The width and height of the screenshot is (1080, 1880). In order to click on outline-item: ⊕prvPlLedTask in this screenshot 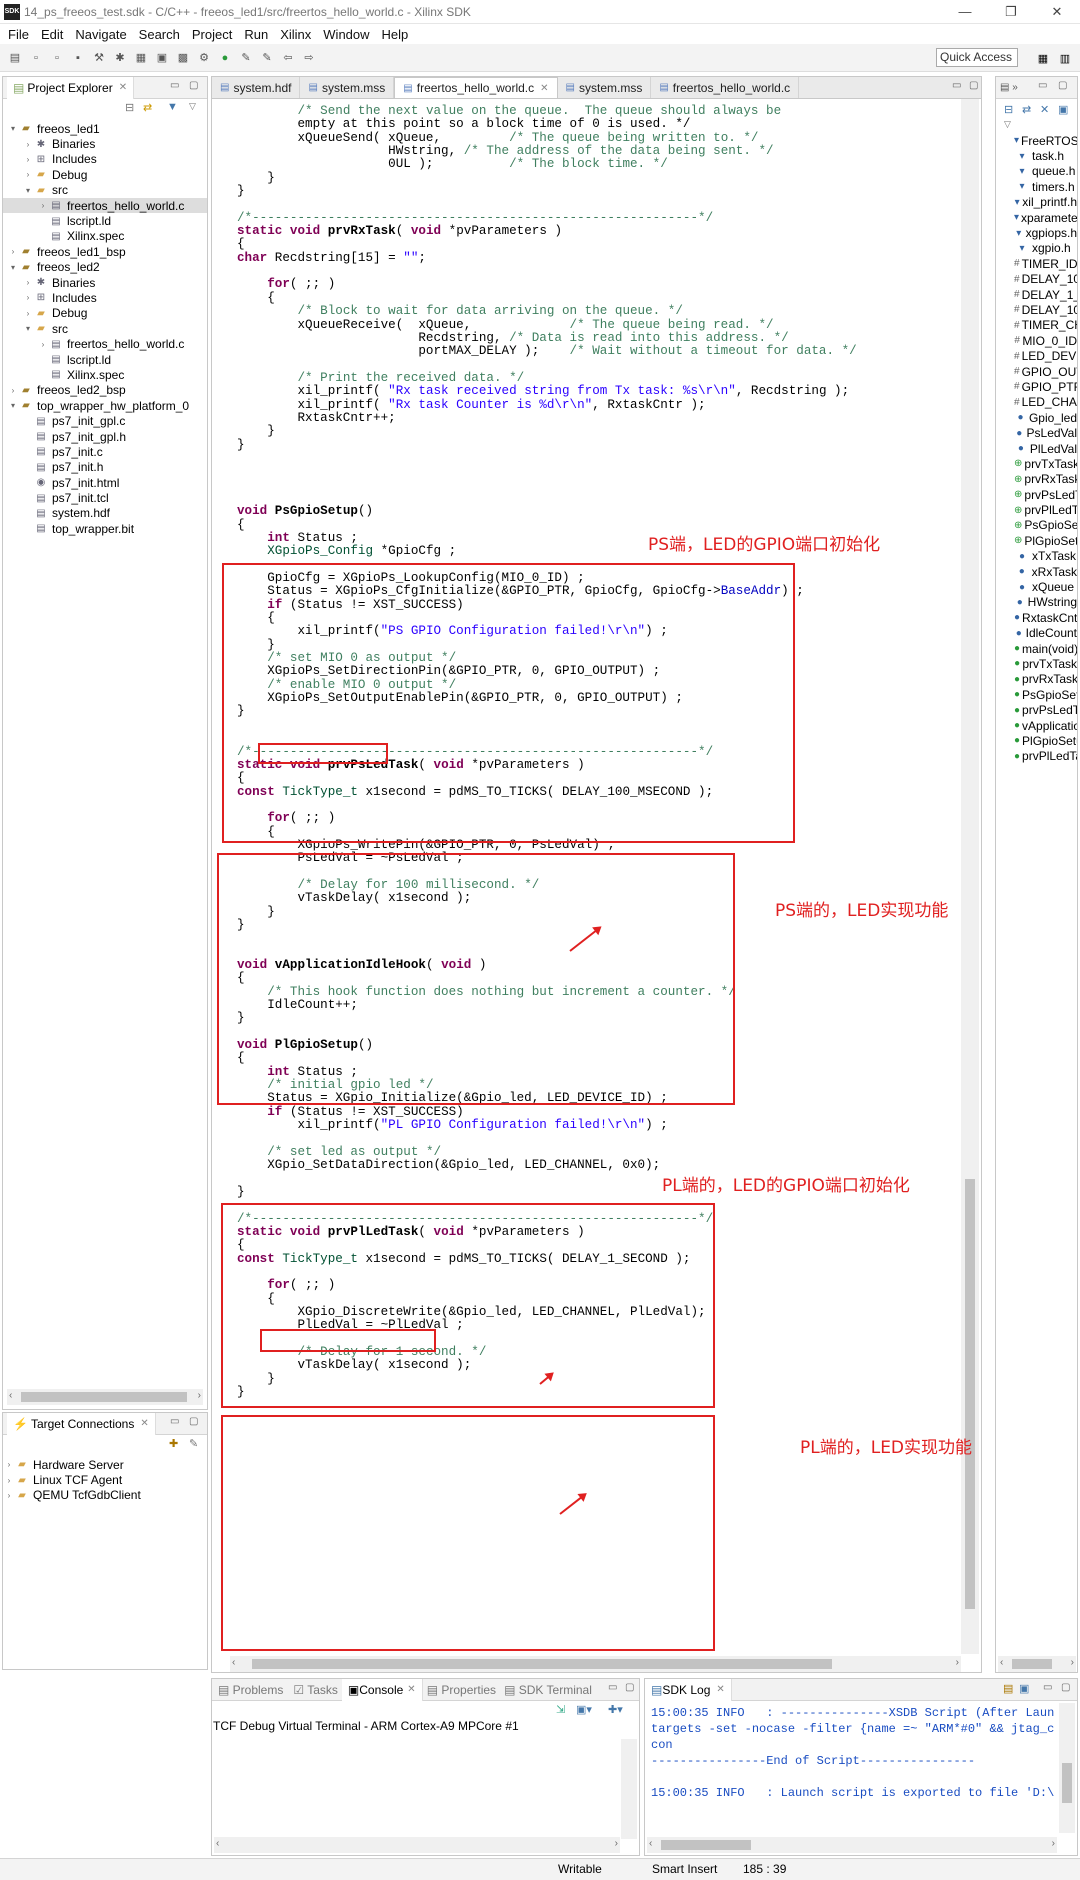, I will do `click(1045, 509)`.